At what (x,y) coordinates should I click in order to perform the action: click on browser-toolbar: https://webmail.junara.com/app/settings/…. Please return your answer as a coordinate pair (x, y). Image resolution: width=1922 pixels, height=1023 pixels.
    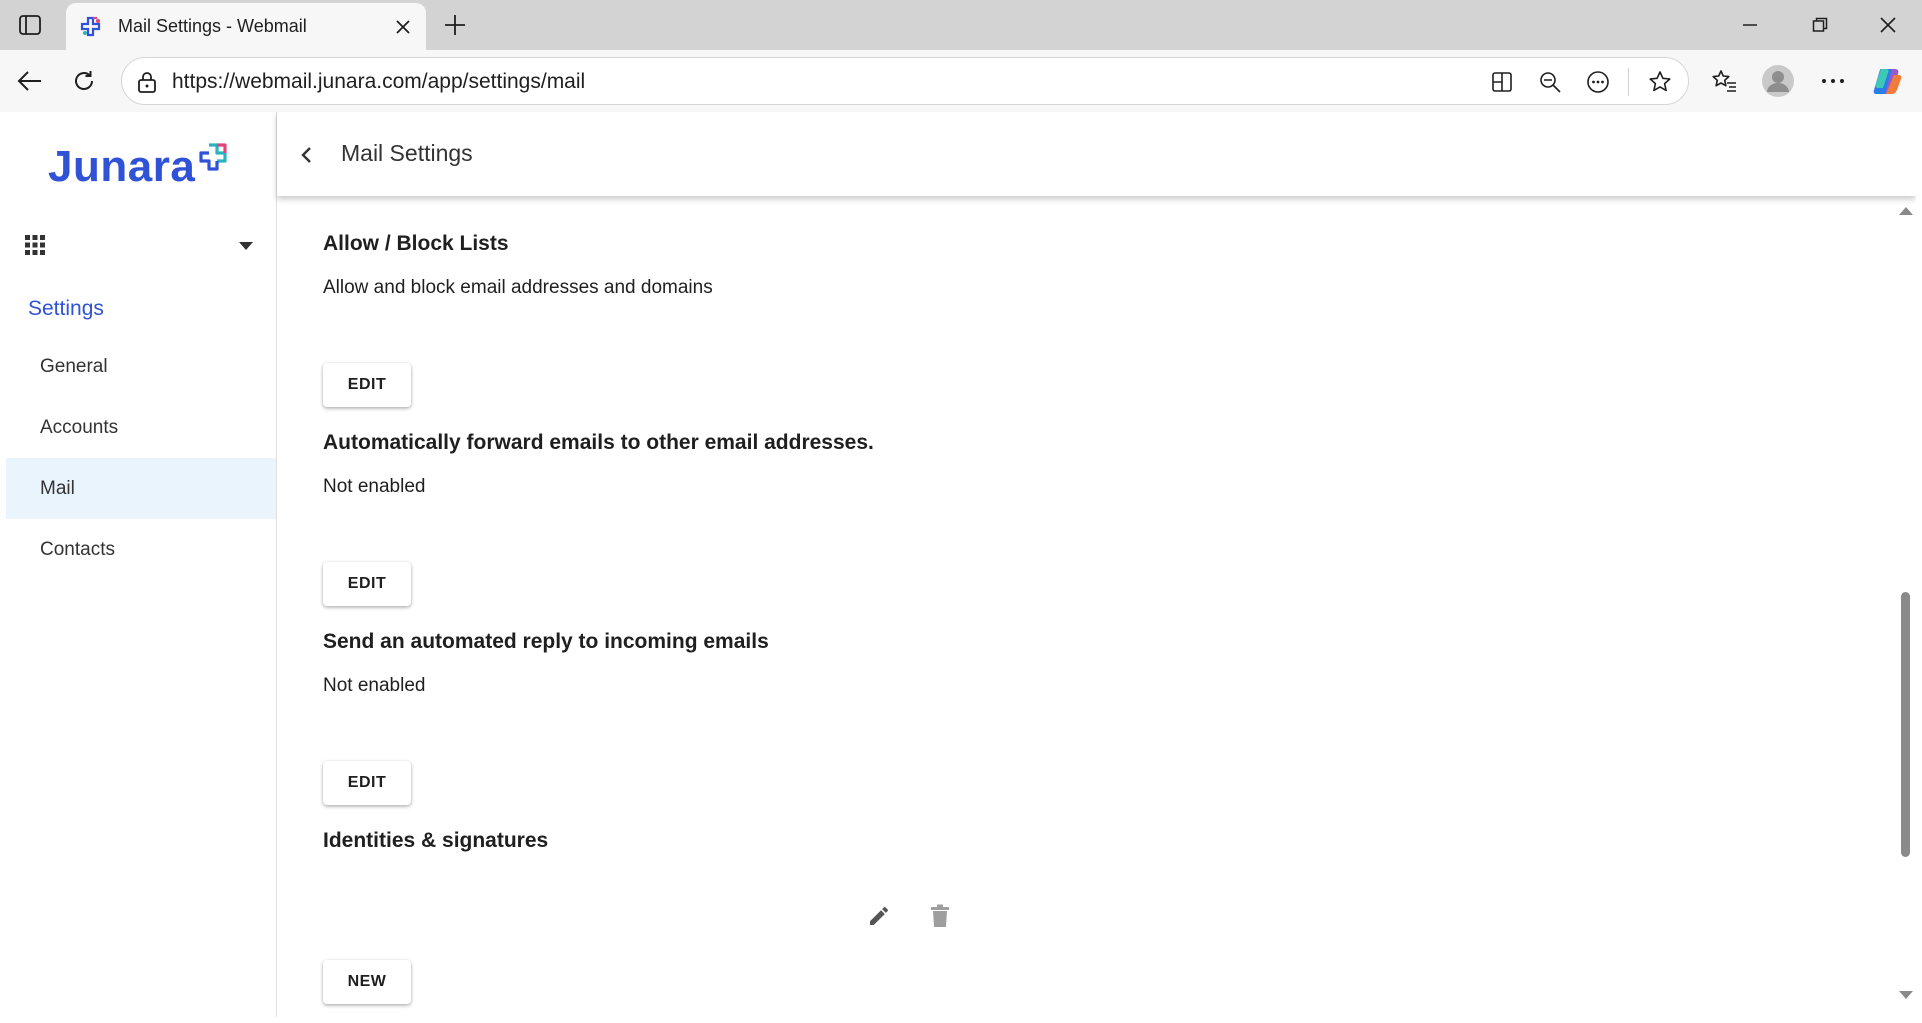
    Looking at the image, I should click on (961, 81).